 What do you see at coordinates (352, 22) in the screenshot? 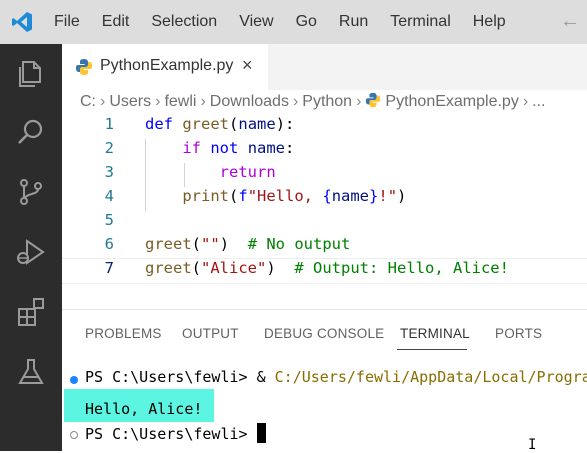
I see `menu-run: Run` at bounding box center [352, 22].